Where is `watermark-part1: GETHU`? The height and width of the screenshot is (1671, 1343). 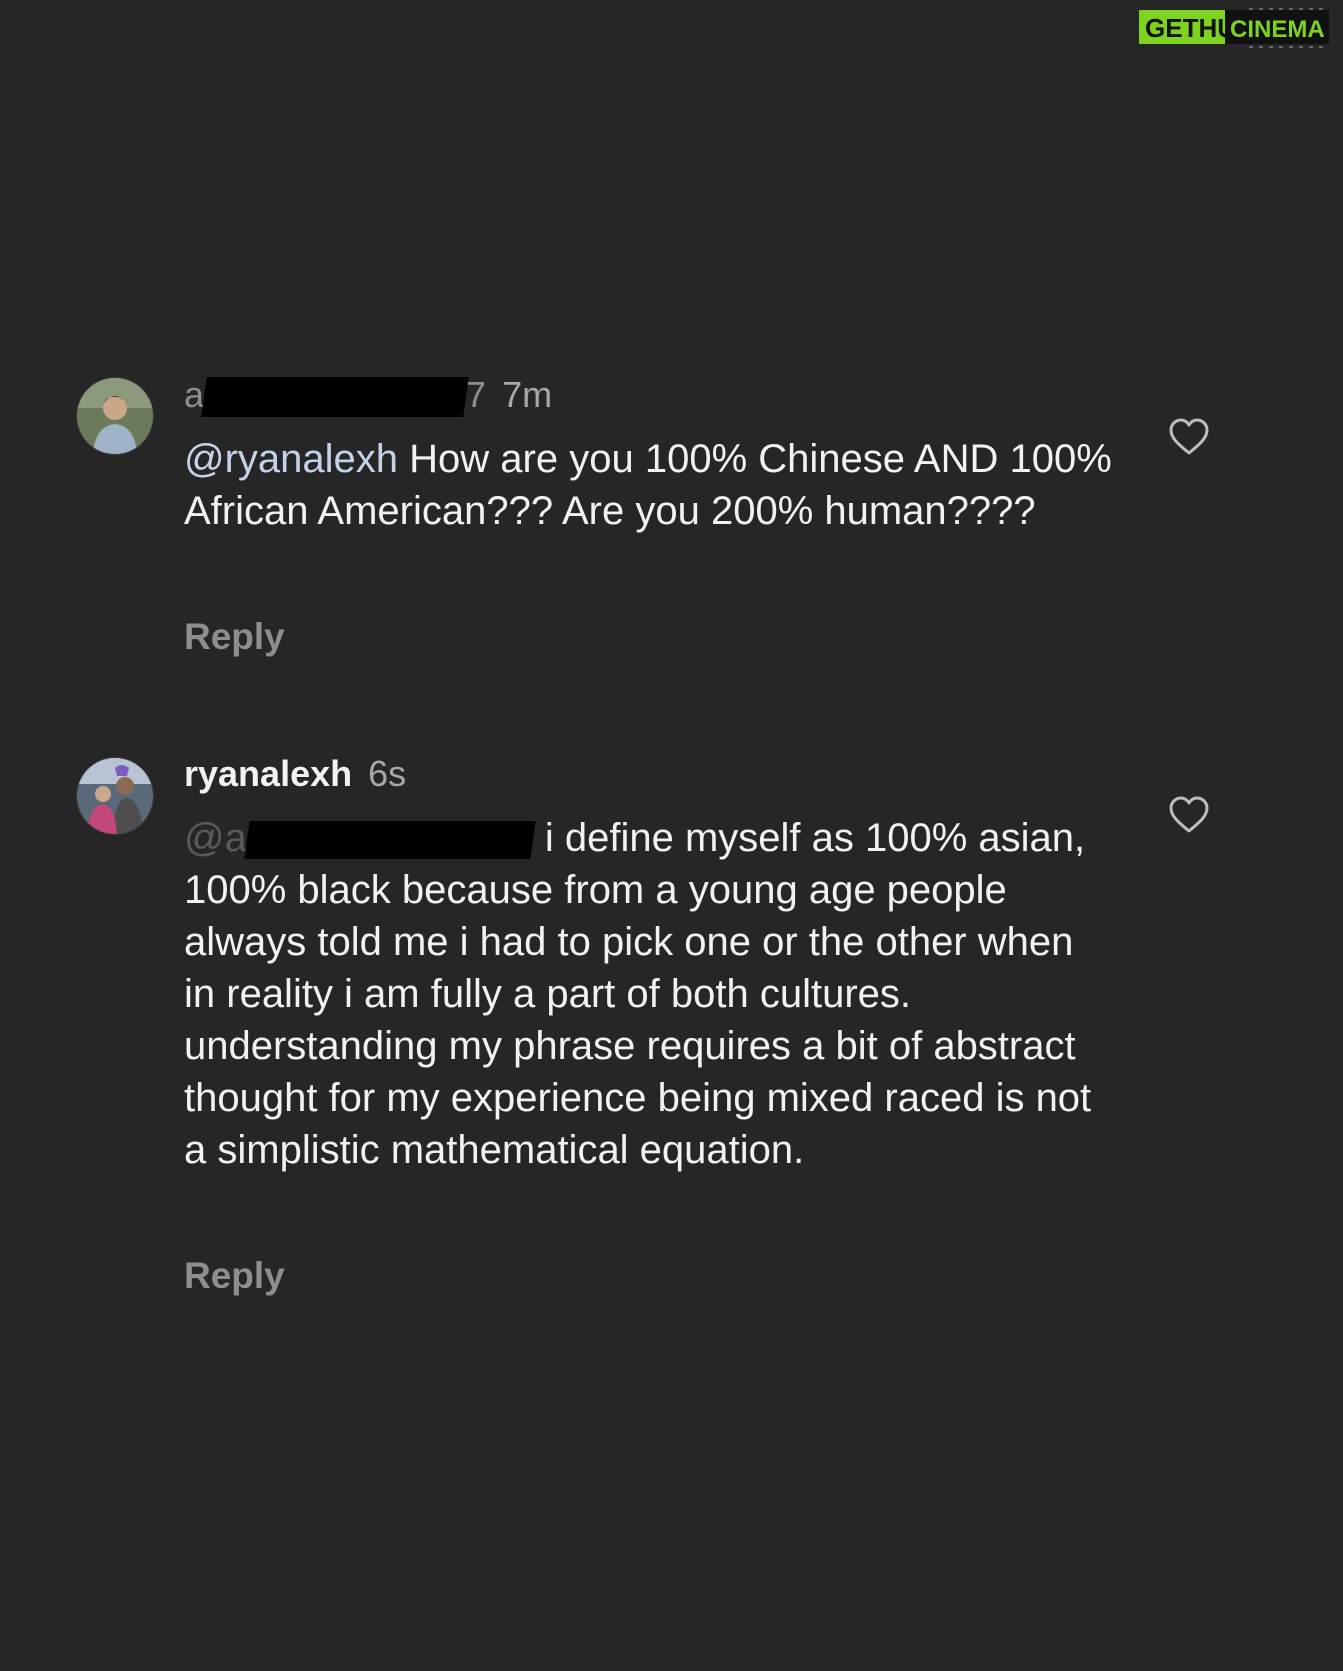 watermark-part1: GETHU is located at coordinates (1190, 28).